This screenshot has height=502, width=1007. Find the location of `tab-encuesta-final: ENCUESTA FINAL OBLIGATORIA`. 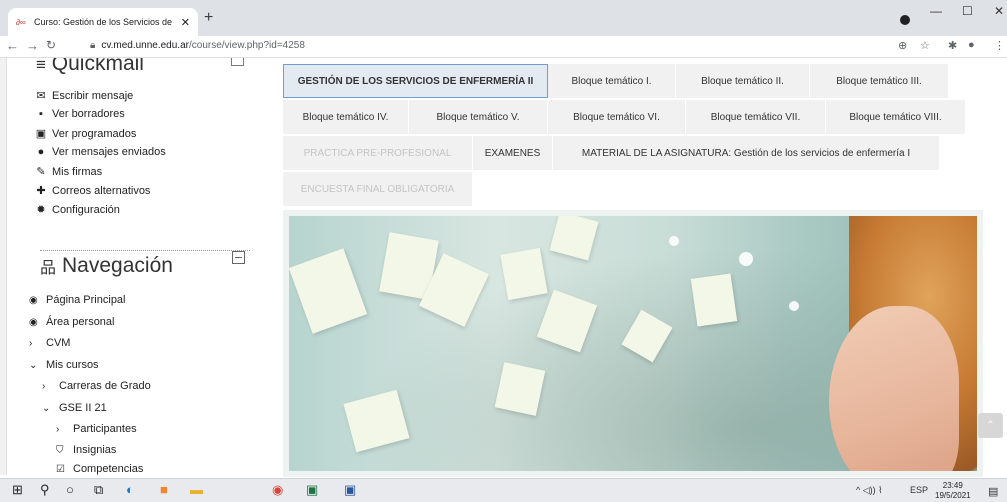

tab-encuesta-final: ENCUESTA FINAL OBLIGATORIA is located at coordinates (378, 189).